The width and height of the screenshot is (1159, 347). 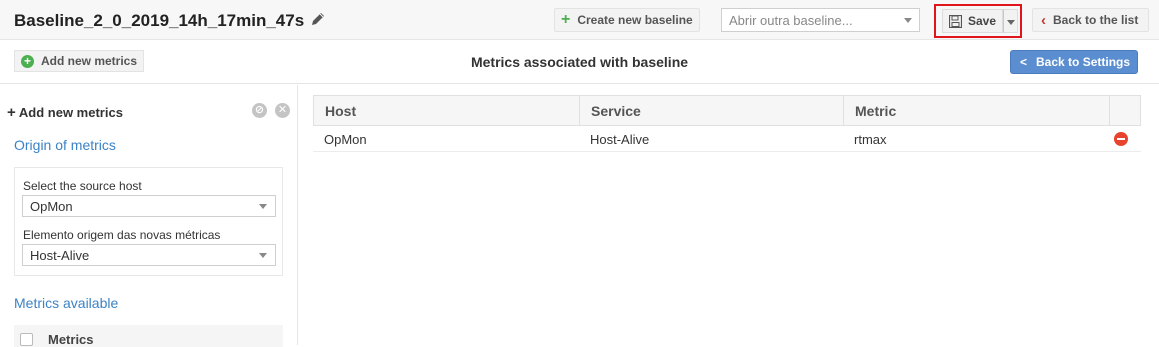 What do you see at coordinates (26, 339) in the screenshot?
I see `select-all-checkbox` at bounding box center [26, 339].